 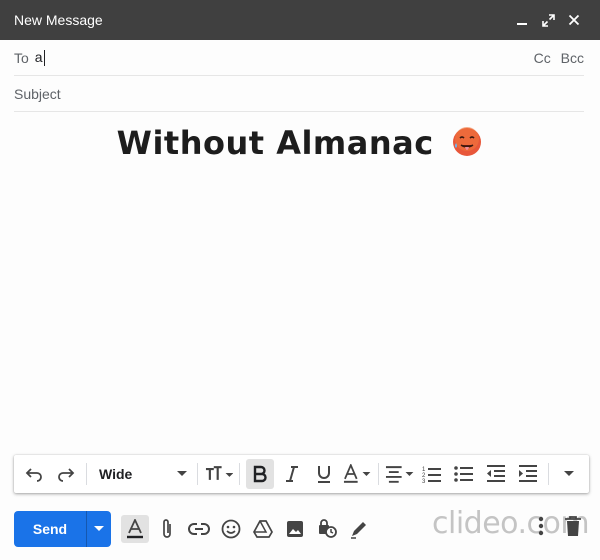 What do you see at coordinates (399, 474) in the screenshot?
I see `align-icon` at bounding box center [399, 474].